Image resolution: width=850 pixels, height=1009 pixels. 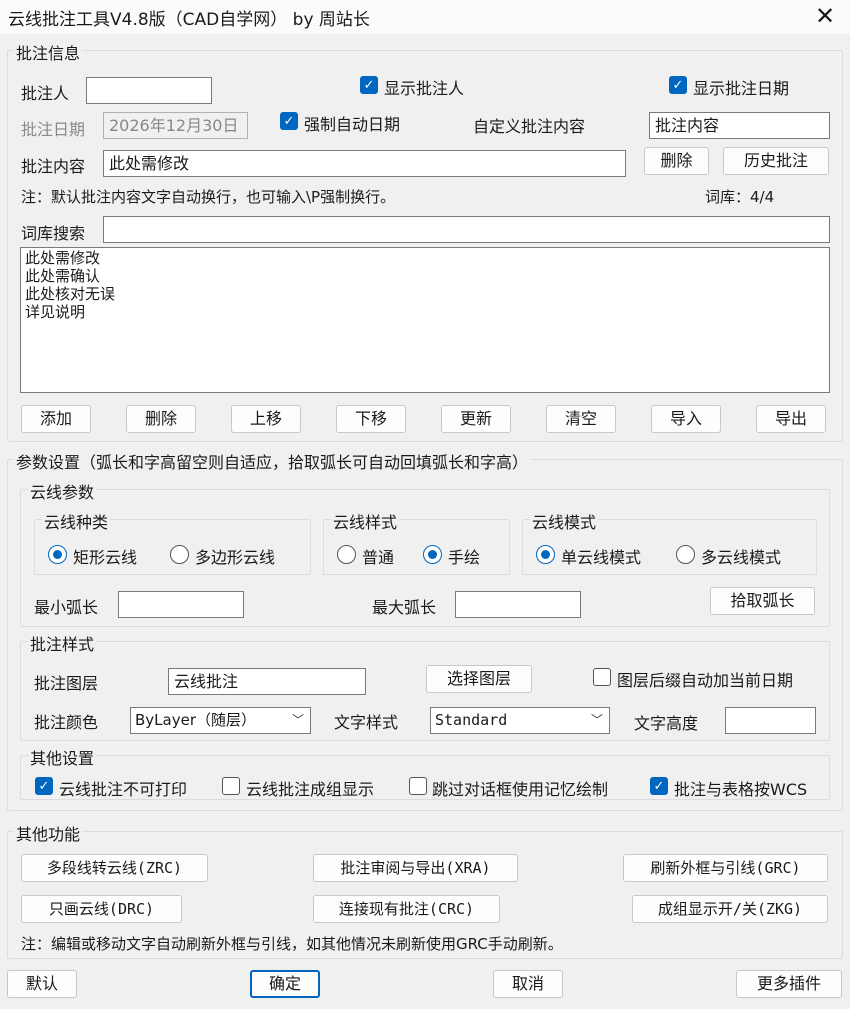 What do you see at coordinates (266, 419) in the screenshot?
I see `move-up-button: 上移` at bounding box center [266, 419].